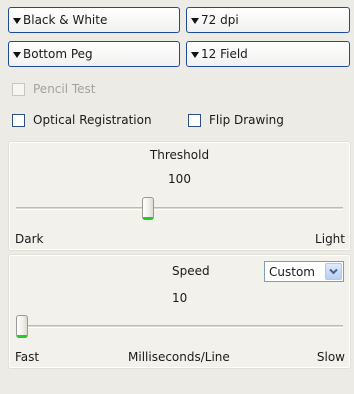 This screenshot has width=354, height=394. I want to click on speed-slider-thumb, so click(22, 326).